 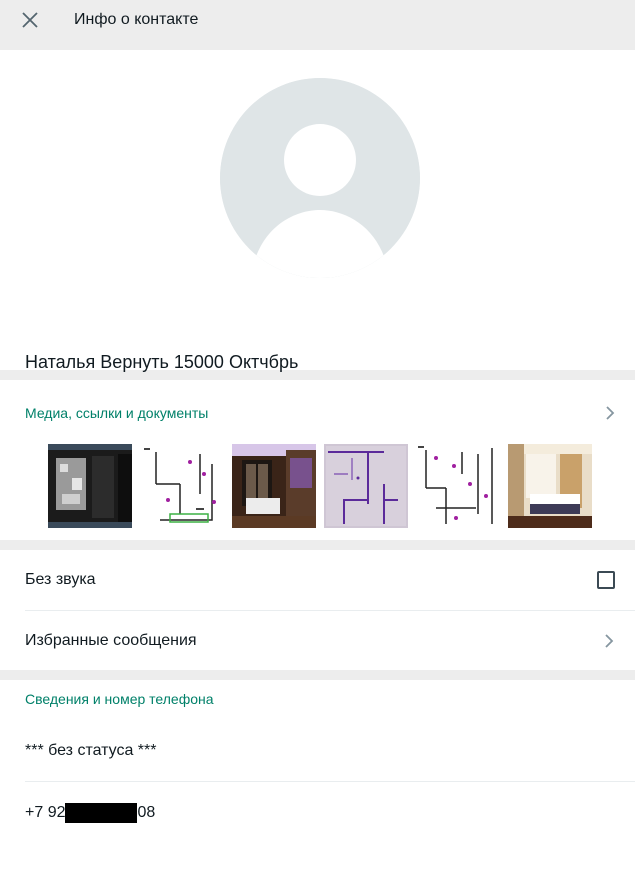 I want to click on status-text: *** без статуса ***, so click(x=91, y=750).